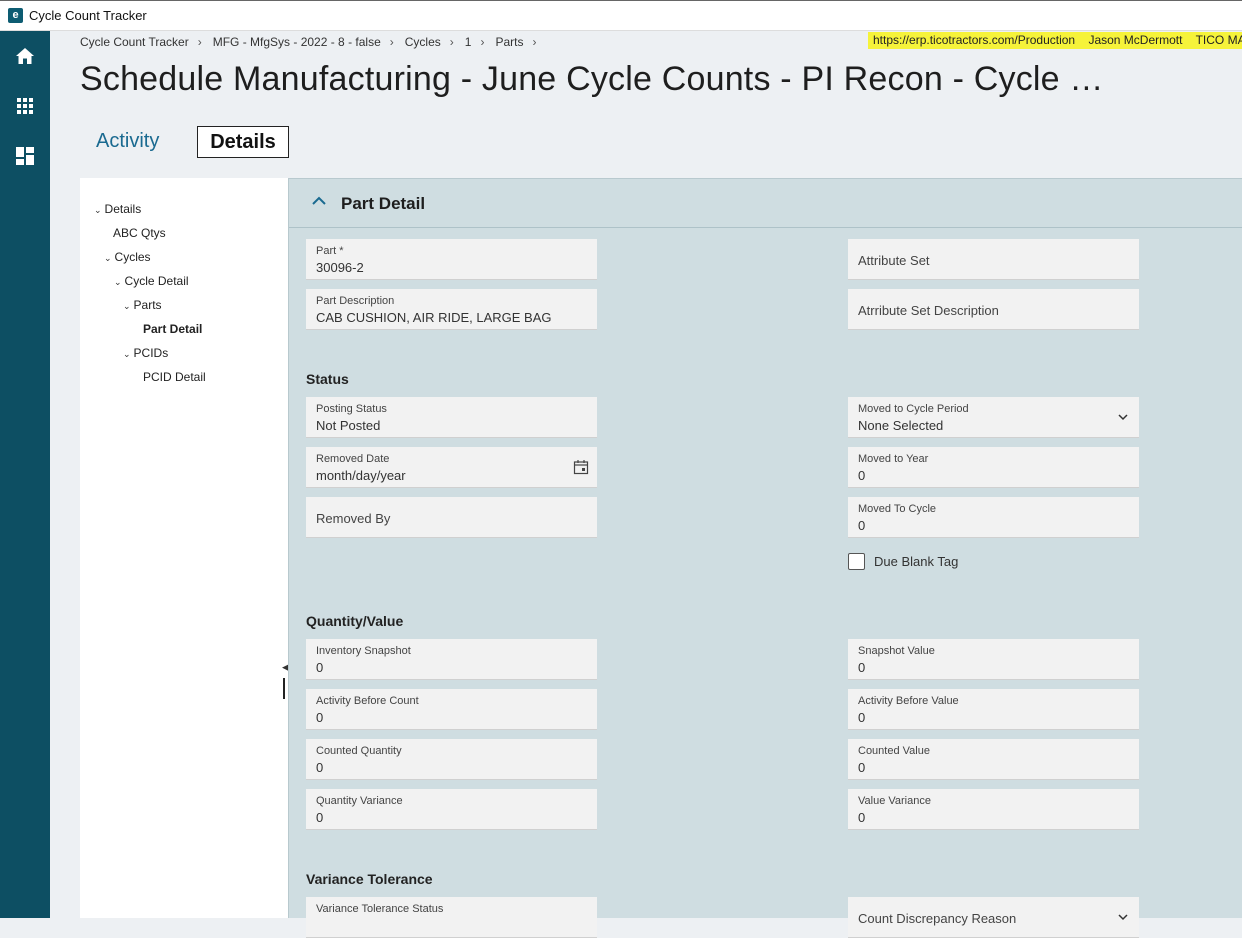  Describe the element at coordinates (369, 879) in the screenshot. I see `variance-tolerance-heading: Variance Tolerance` at that location.